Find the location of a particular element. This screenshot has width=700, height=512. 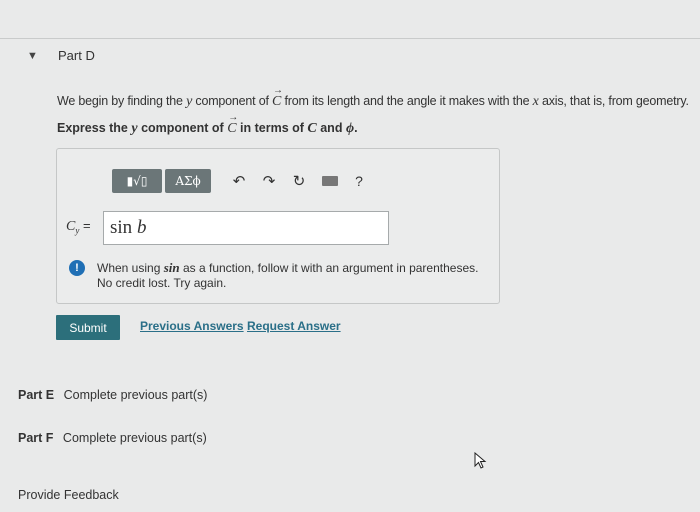

warning-icon: ! is located at coordinates (77, 268).